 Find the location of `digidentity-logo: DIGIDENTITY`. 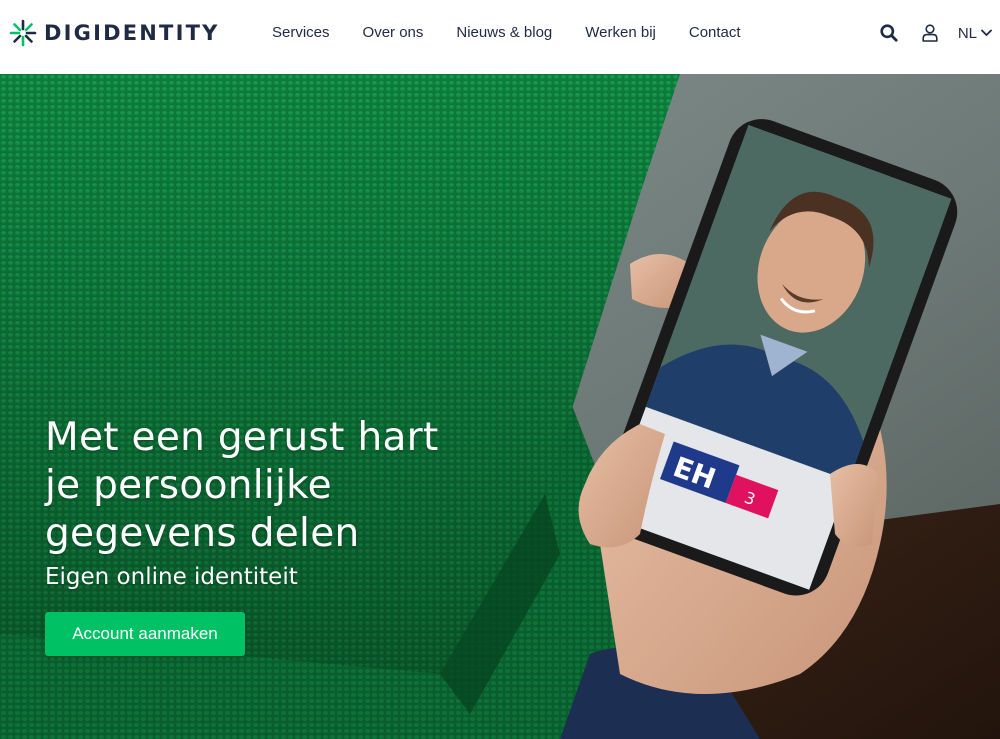

digidentity-logo: DIGIDENTITY is located at coordinates (114, 33).